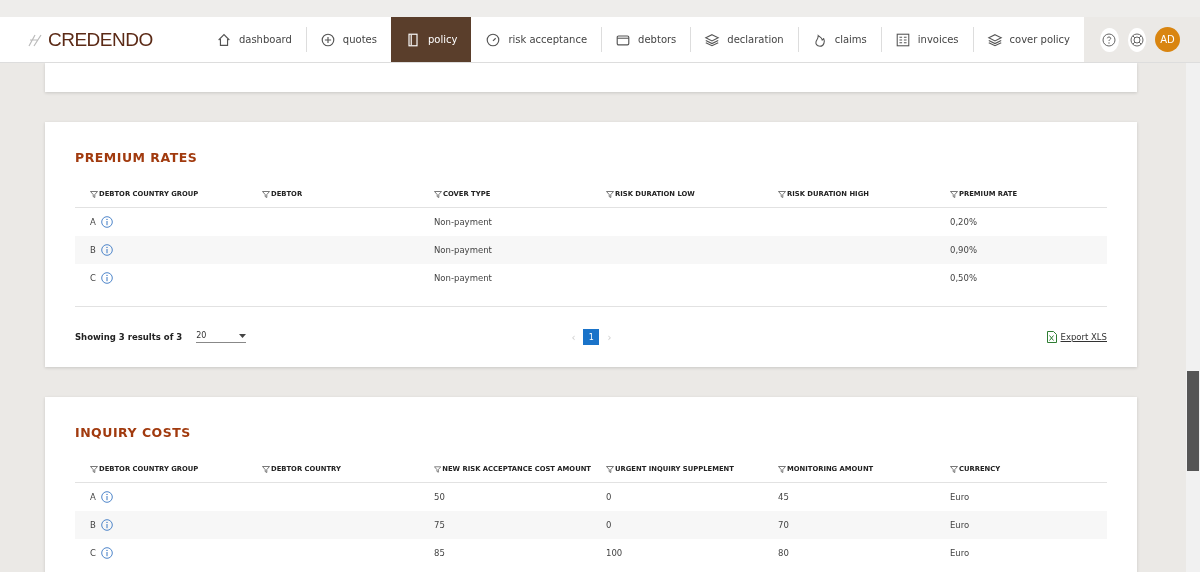 This screenshot has width=1200, height=572. I want to click on nav-tab: invoices, so click(926, 39).